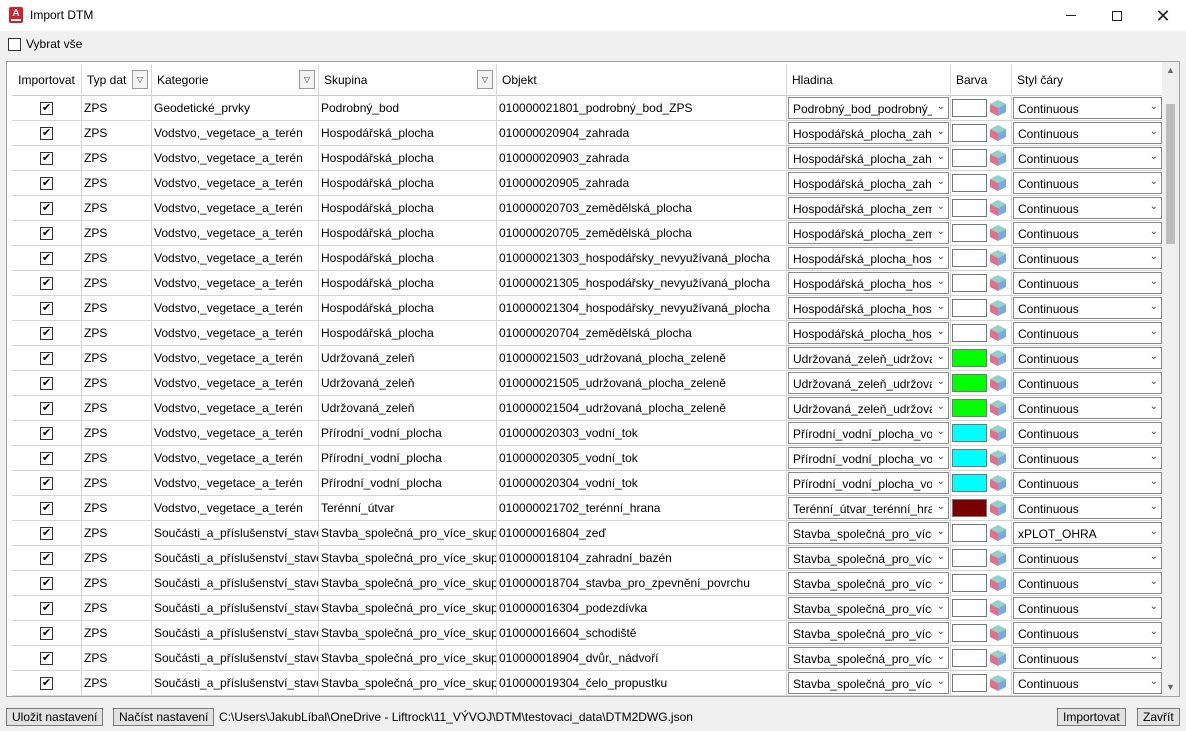 This screenshot has height=731, width=1186. Describe the element at coordinates (14, 44) in the screenshot. I see `checkbox-icon` at that location.